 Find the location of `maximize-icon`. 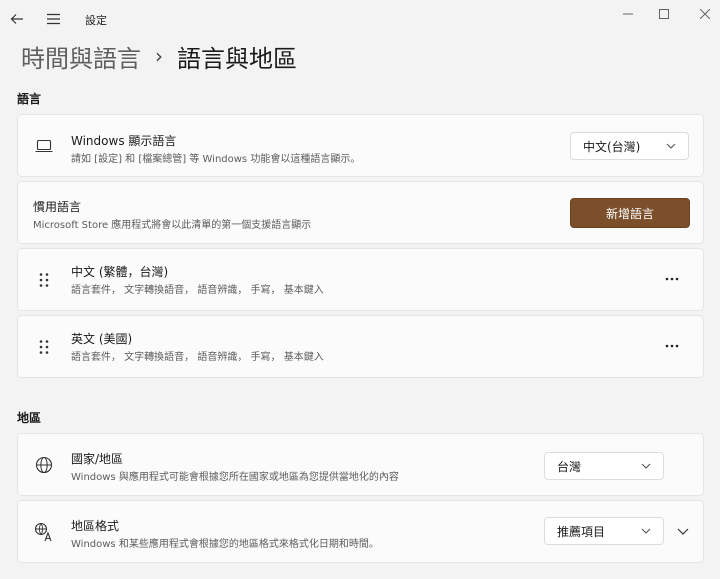

maximize-icon is located at coordinates (664, 14).